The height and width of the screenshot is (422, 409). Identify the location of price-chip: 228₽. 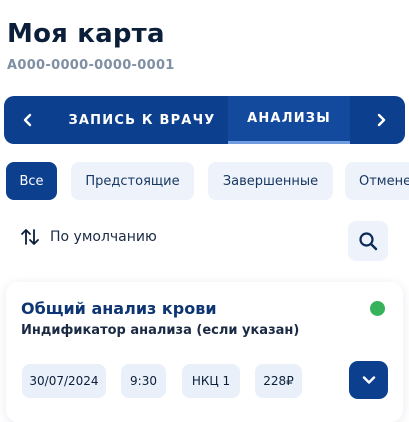
(278, 381).